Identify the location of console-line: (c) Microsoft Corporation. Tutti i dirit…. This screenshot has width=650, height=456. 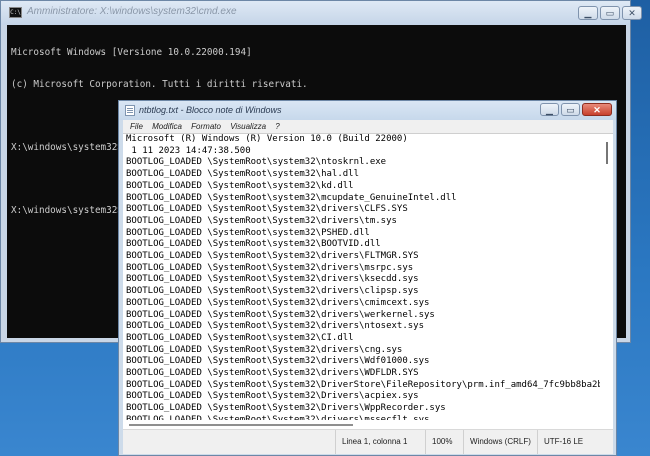
(159, 84).